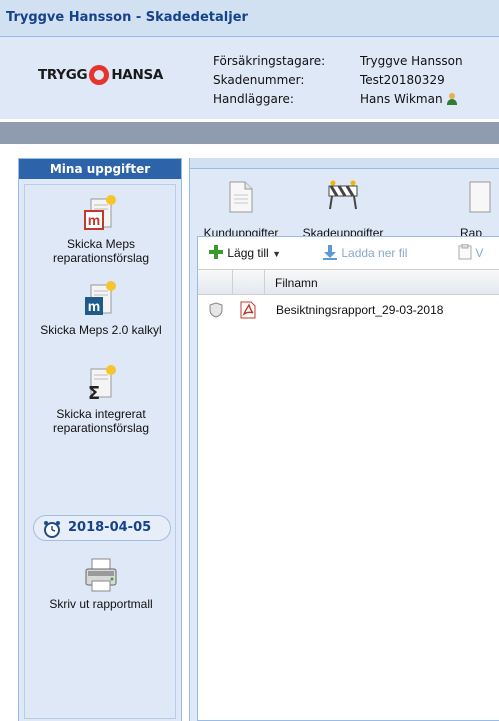  What do you see at coordinates (480, 197) in the screenshot?
I see `report-icon` at bounding box center [480, 197].